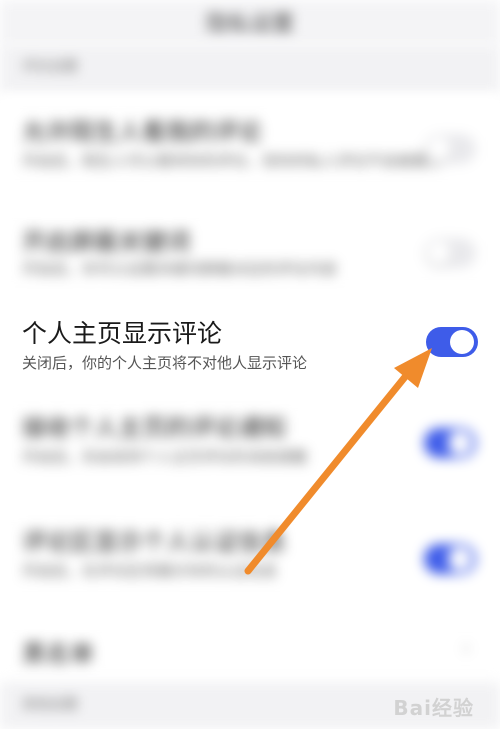 This screenshot has width=500, height=729. I want to click on annotation-arrow-icon, so click(338, 461).